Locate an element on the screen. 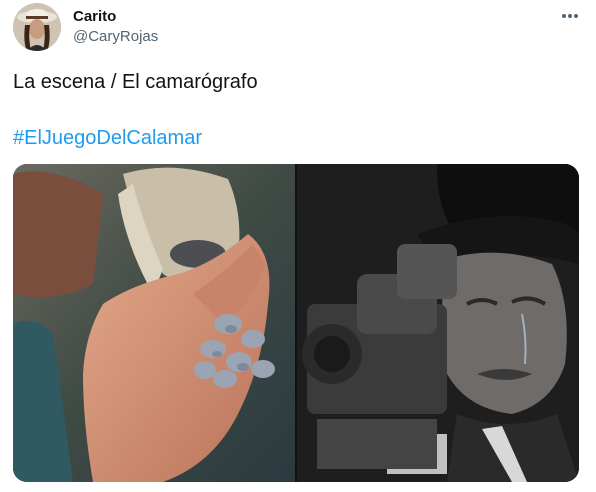 This screenshot has width=596, height=492. avatar is located at coordinates (37, 27).